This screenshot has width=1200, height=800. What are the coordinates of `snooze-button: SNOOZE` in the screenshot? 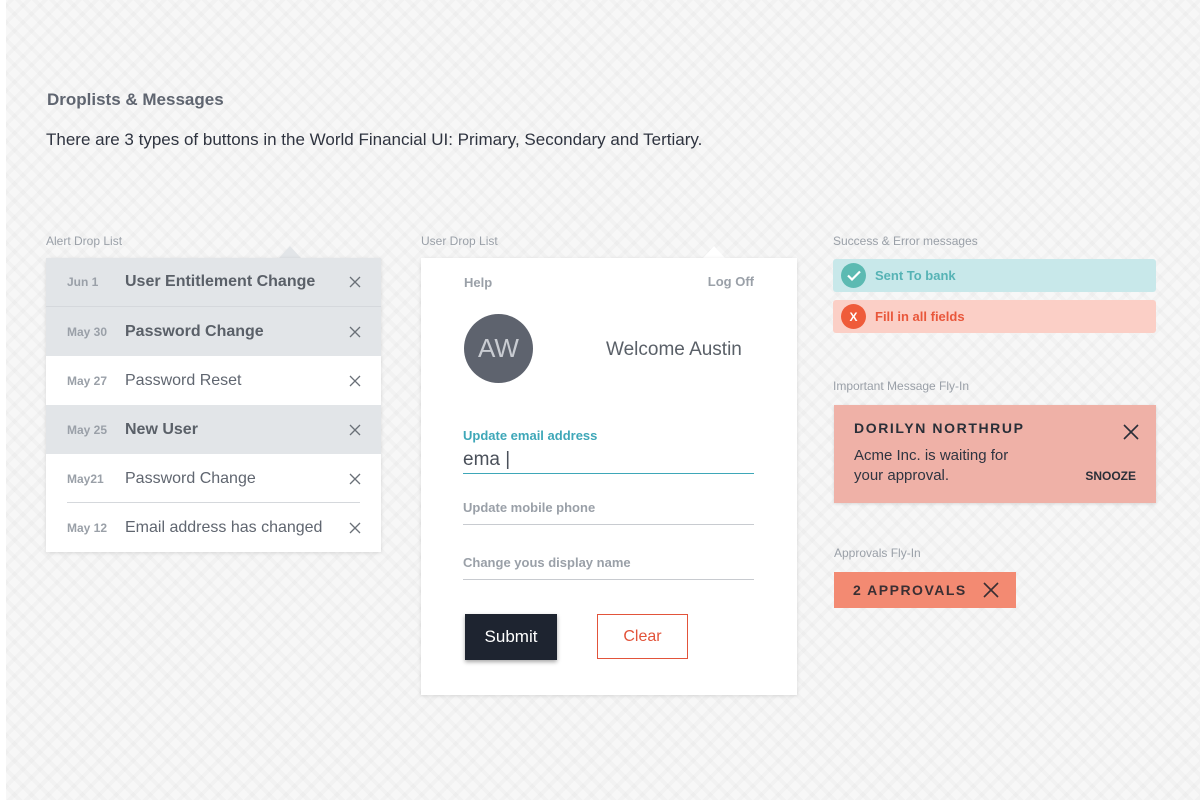 It's located at (1110, 476).